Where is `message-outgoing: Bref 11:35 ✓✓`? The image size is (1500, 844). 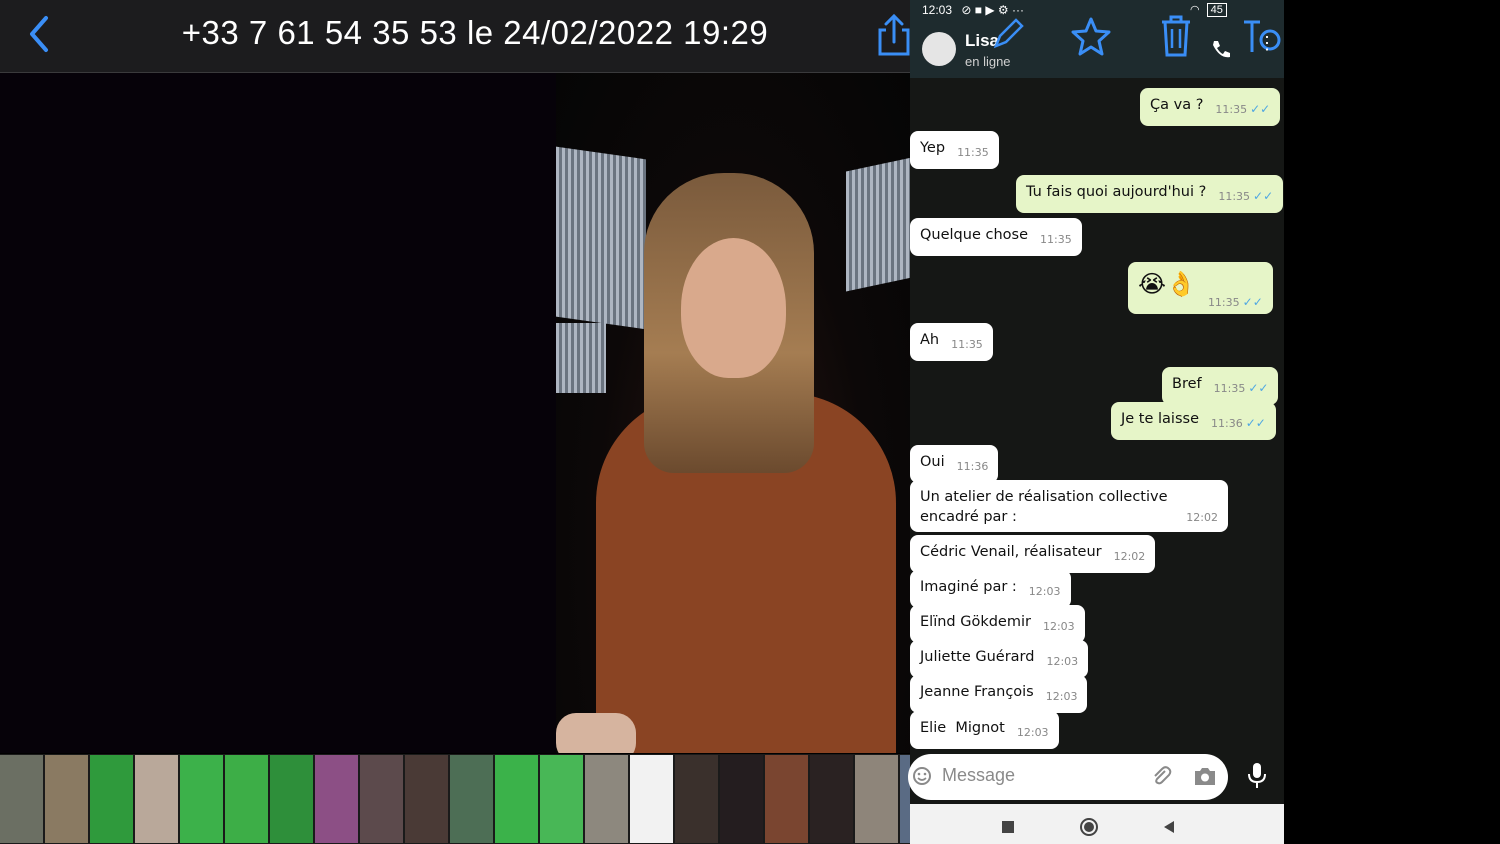 message-outgoing: Bref 11:35 ✓✓ is located at coordinates (1220, 386).